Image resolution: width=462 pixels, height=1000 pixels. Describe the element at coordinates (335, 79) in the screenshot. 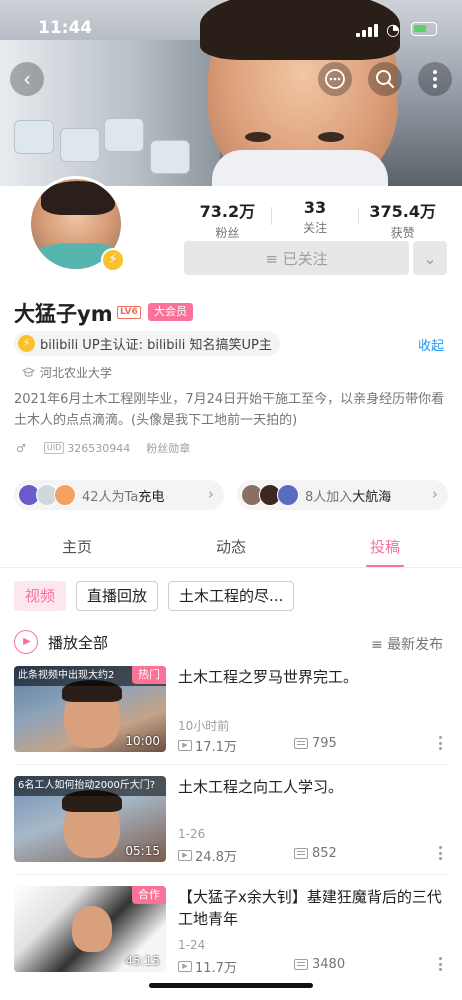

I see `message-button` at that location.